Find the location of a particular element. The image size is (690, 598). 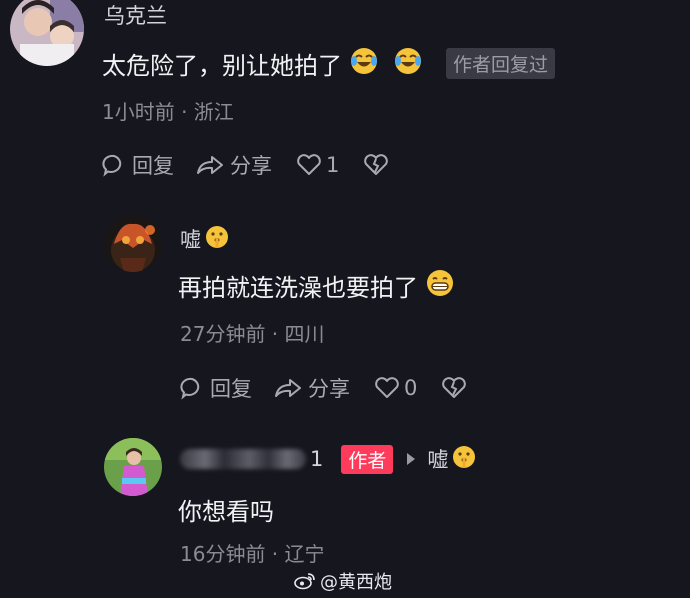

weibo-icon is located at coordinates (305, 581).